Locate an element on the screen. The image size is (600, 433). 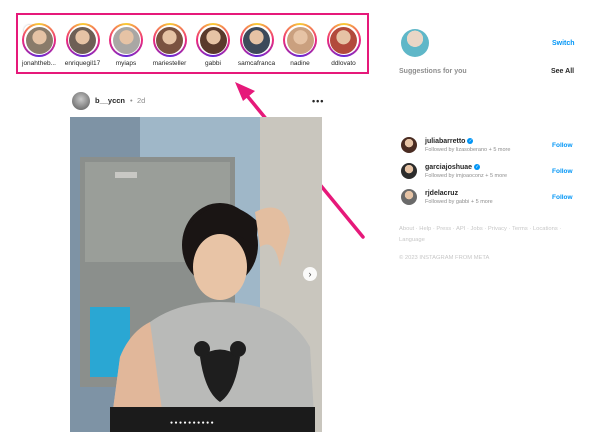
switch-account-link: Switch is located at coordinates (563, 43).